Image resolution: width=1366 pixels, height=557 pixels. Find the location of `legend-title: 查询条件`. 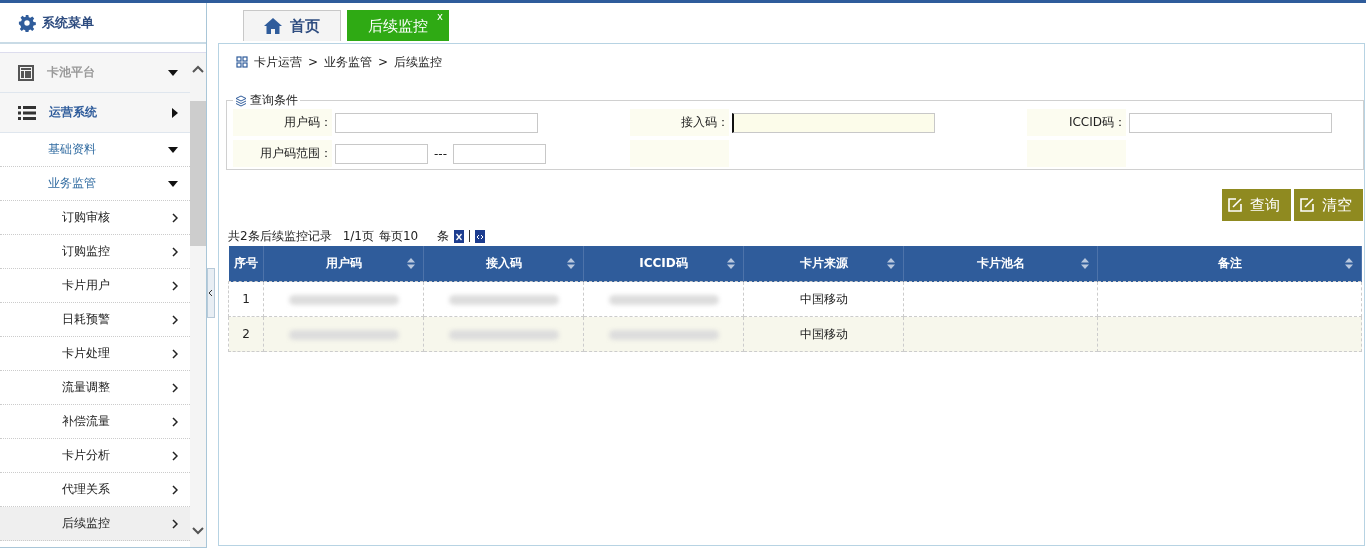

legend-title: 查询条件 is located at coordinates (274, 100).